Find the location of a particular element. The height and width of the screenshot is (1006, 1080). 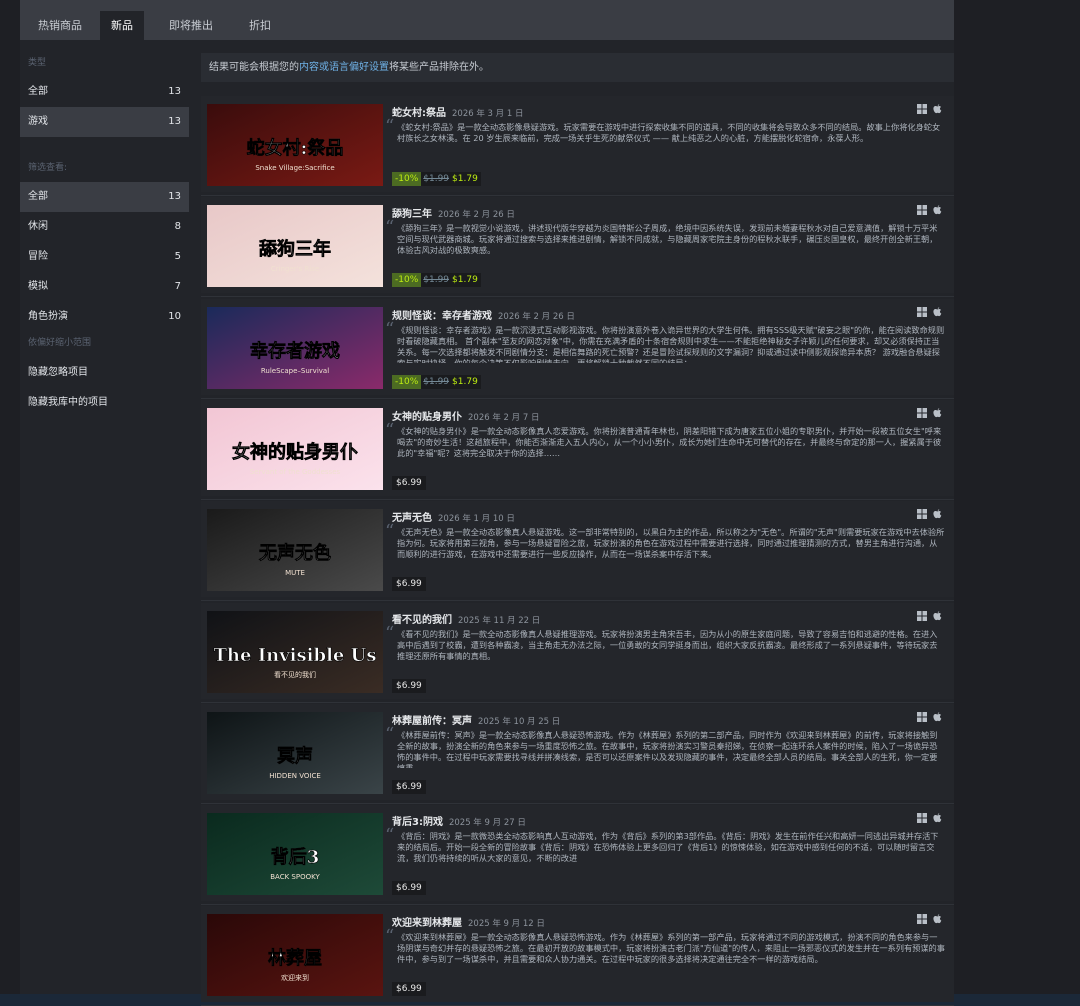

game-title: 女神的贴身男仆 2026 年 2 月 7 日 is located at coordinates (465, 415).